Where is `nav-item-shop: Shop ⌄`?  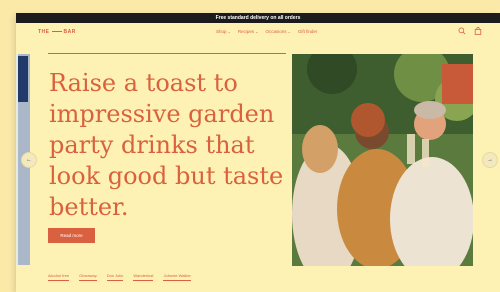
nav-item-shop: Shop ⌄ is located at coordinates (223, 31).